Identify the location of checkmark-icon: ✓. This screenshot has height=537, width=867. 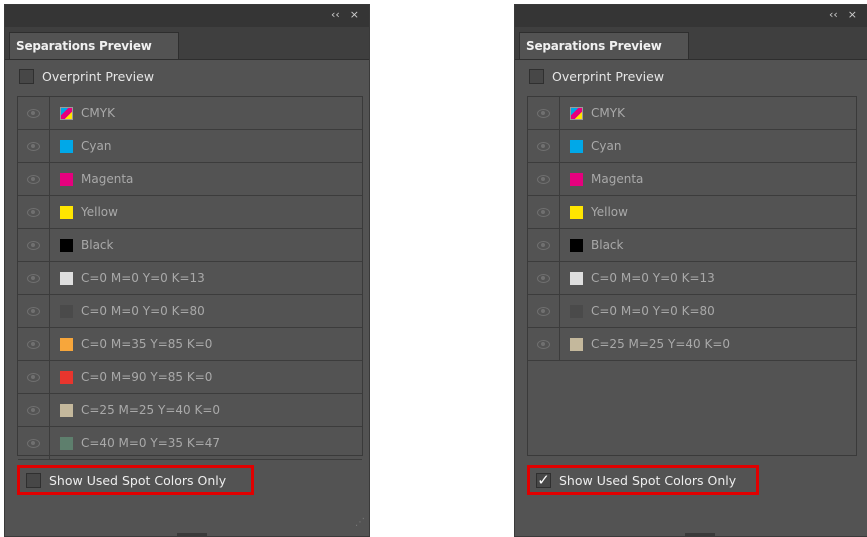
(543, 479).